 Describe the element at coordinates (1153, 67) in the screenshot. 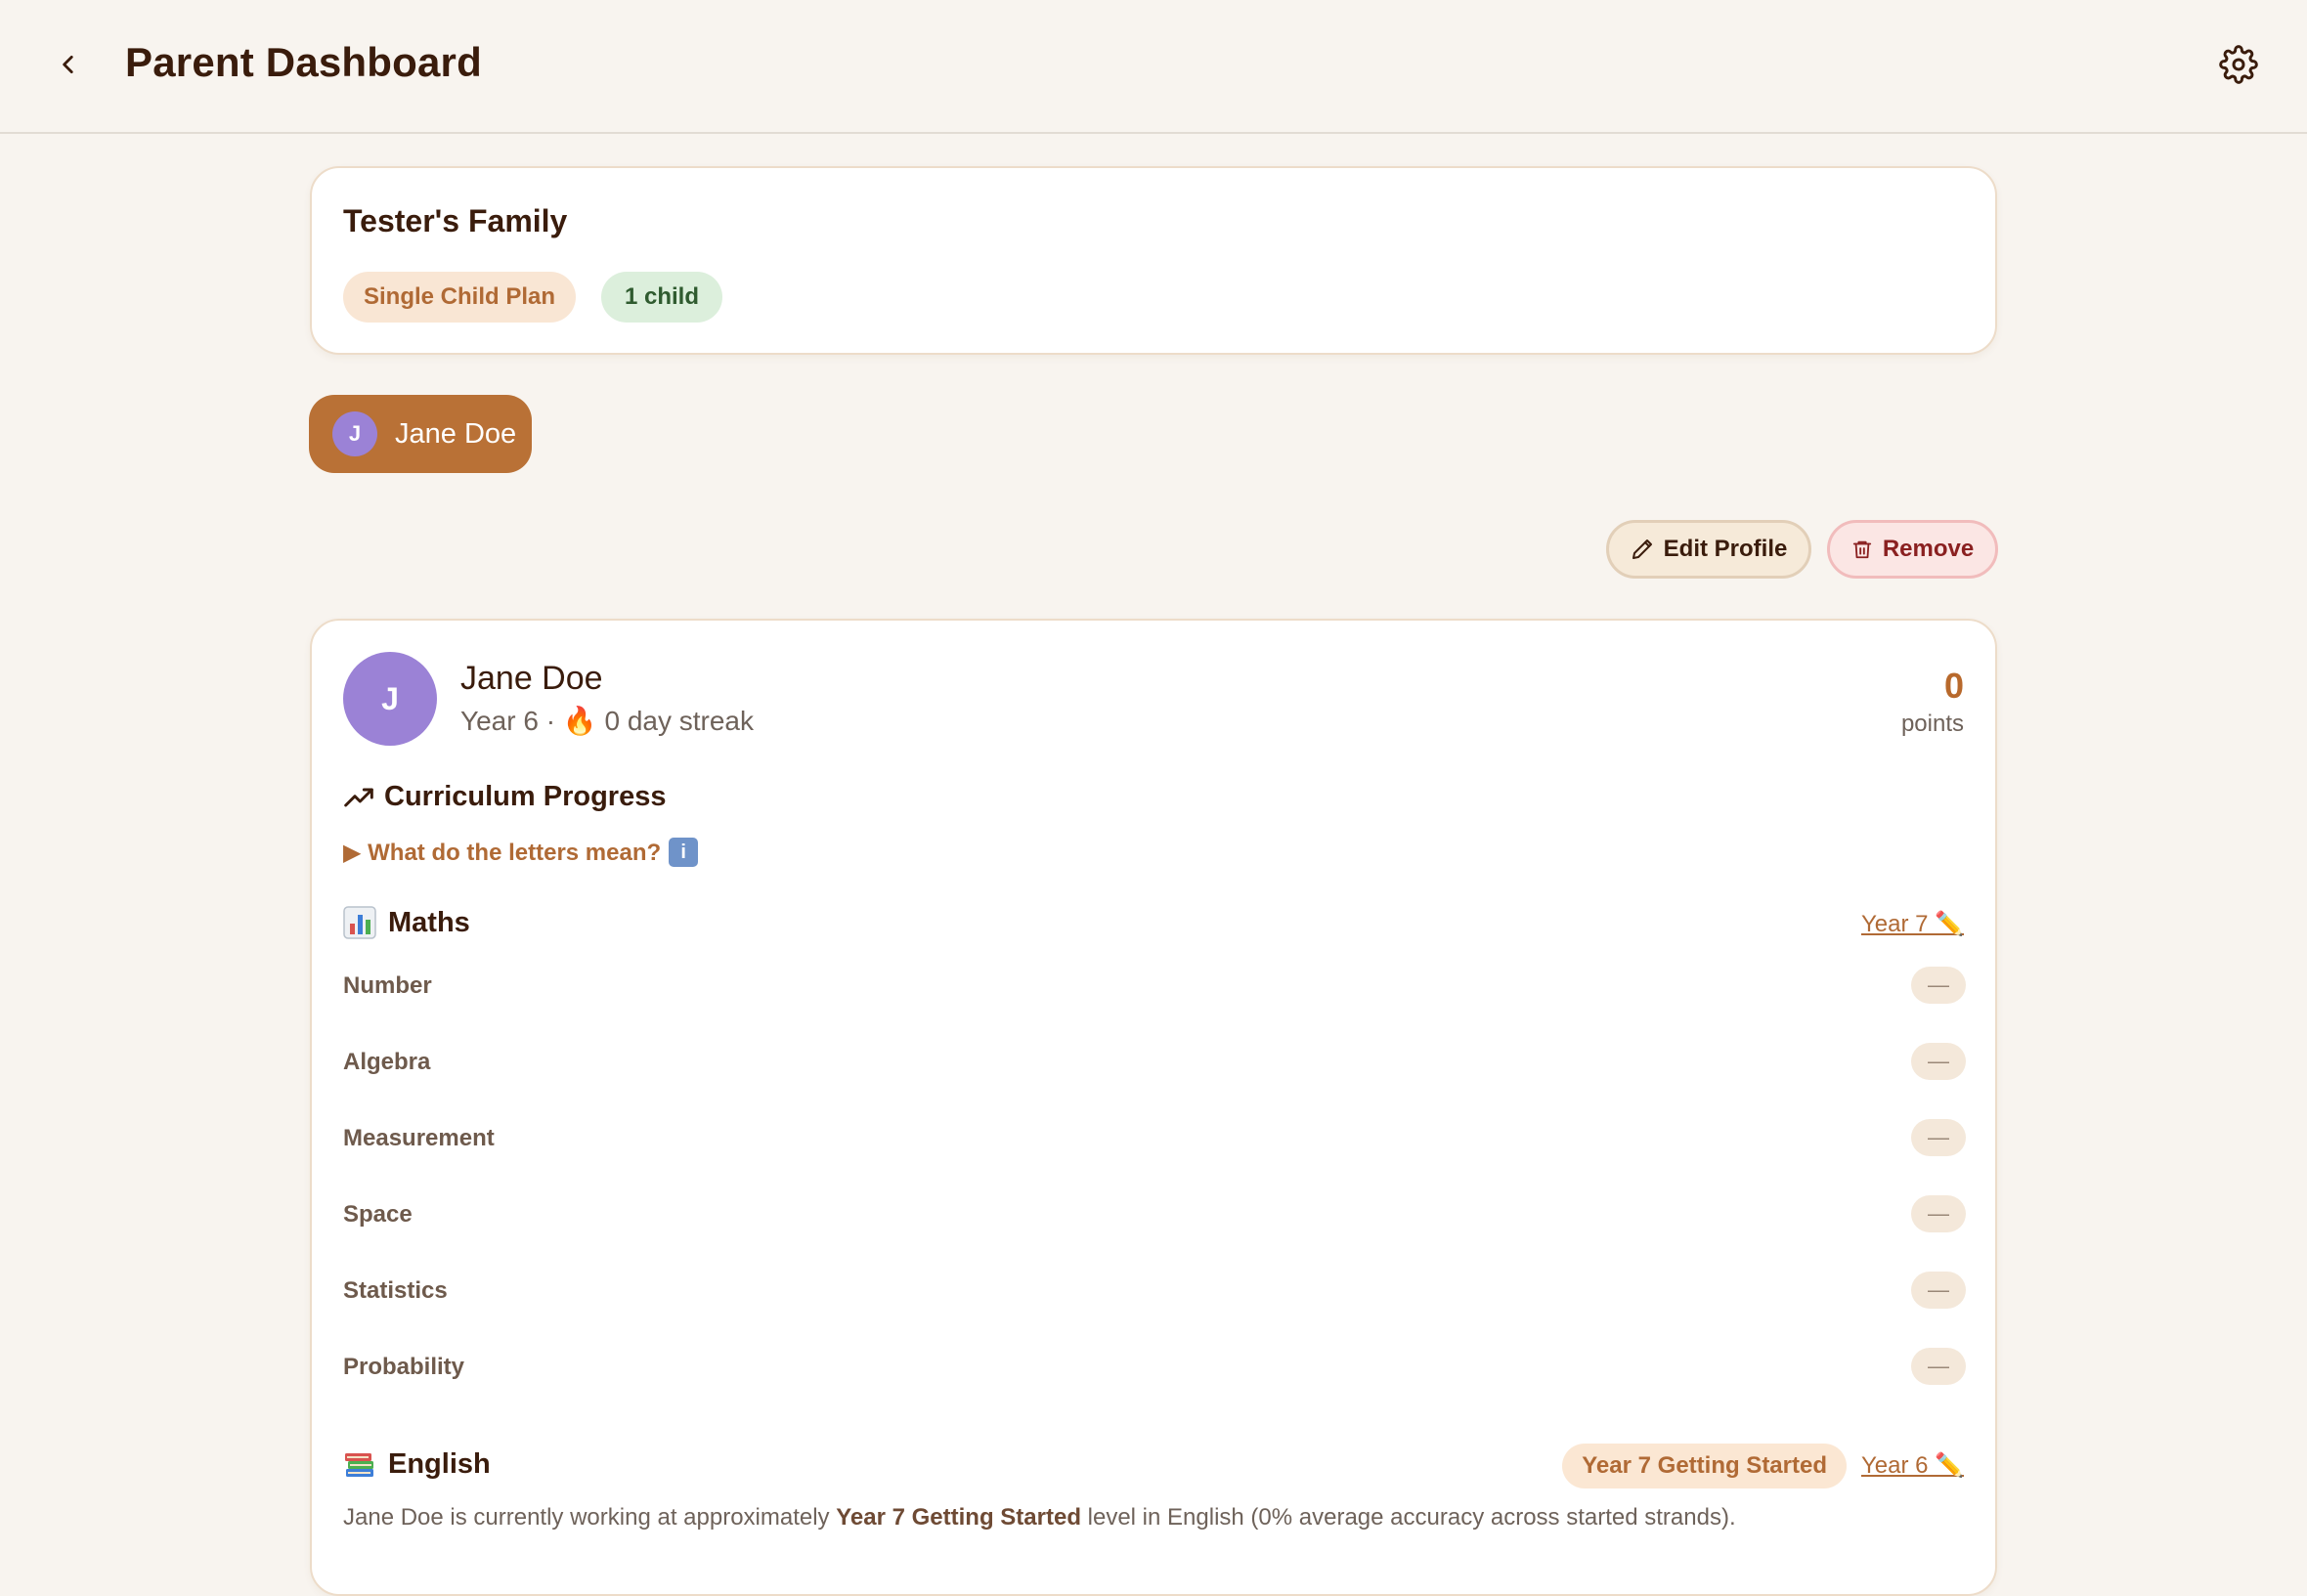

I see `top-bar: Parent Dashboard` at that location.